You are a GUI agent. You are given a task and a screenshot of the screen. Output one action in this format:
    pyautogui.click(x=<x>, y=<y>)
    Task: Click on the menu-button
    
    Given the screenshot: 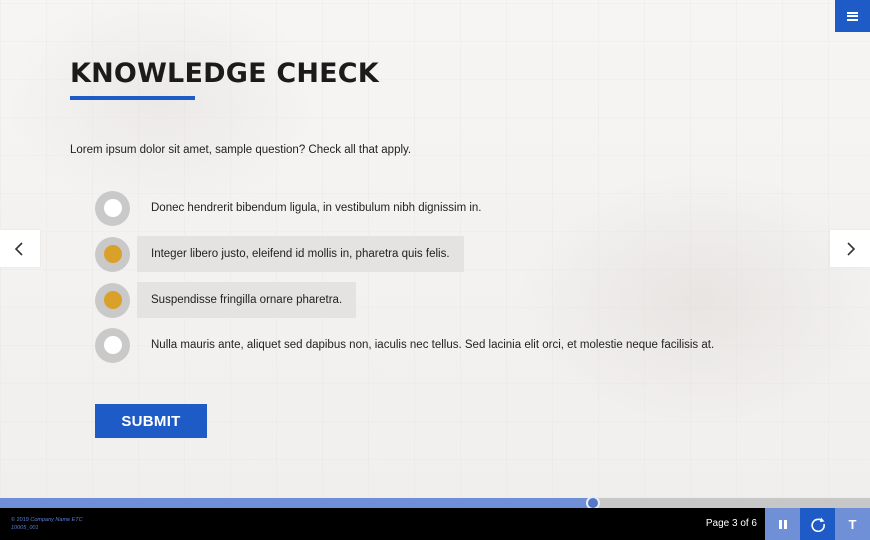 What is the action you would take?
    pyautogui.click(x=852, y=16)
    